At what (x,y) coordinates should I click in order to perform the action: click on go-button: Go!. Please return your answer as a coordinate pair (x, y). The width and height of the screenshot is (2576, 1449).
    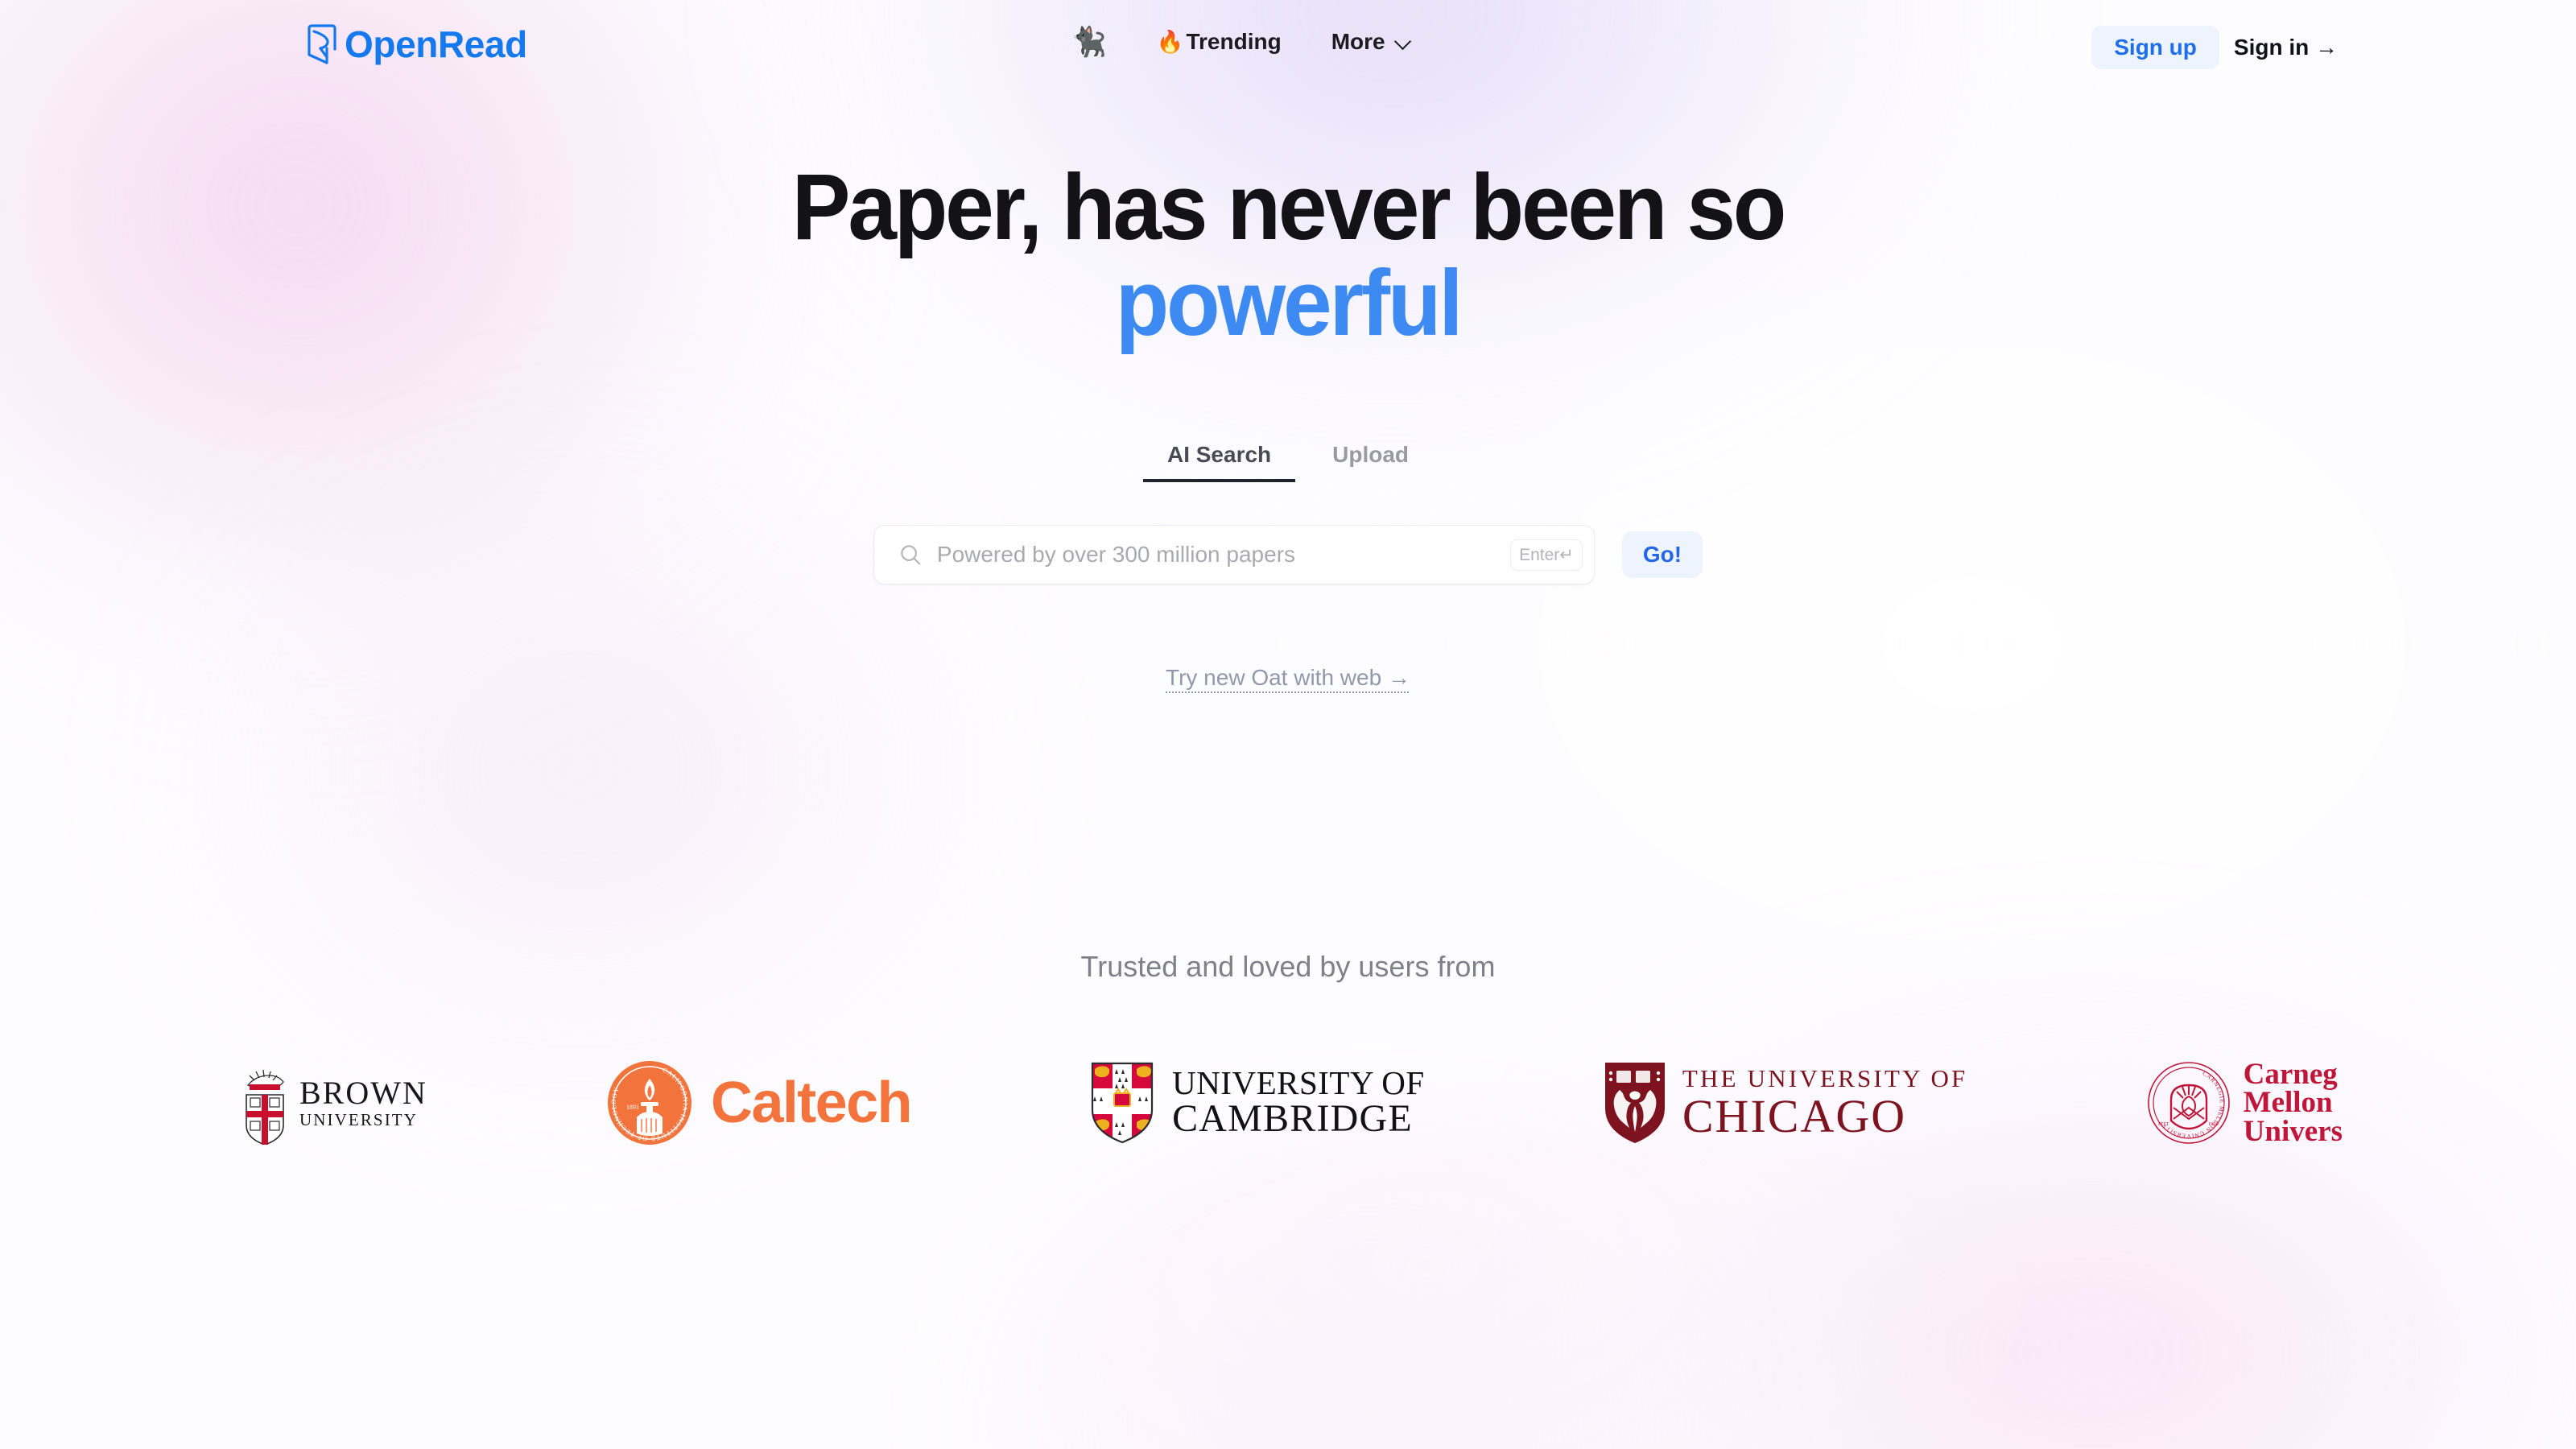
    Looking at the image, I should click on (1662, 554).